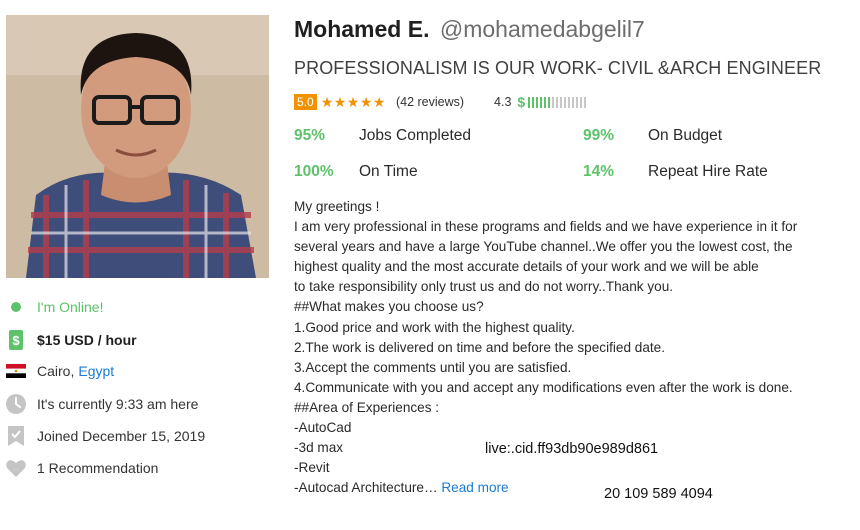 The height and width of the screenshot is (530, 860). I want to click on stat-label: Jobs Completed, so click(415, 135).